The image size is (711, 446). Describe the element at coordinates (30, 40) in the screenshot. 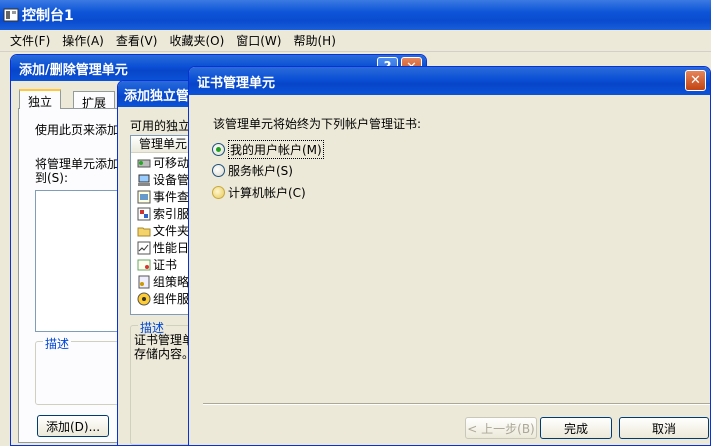

I see `menu-file: 文件(F)` at that location.